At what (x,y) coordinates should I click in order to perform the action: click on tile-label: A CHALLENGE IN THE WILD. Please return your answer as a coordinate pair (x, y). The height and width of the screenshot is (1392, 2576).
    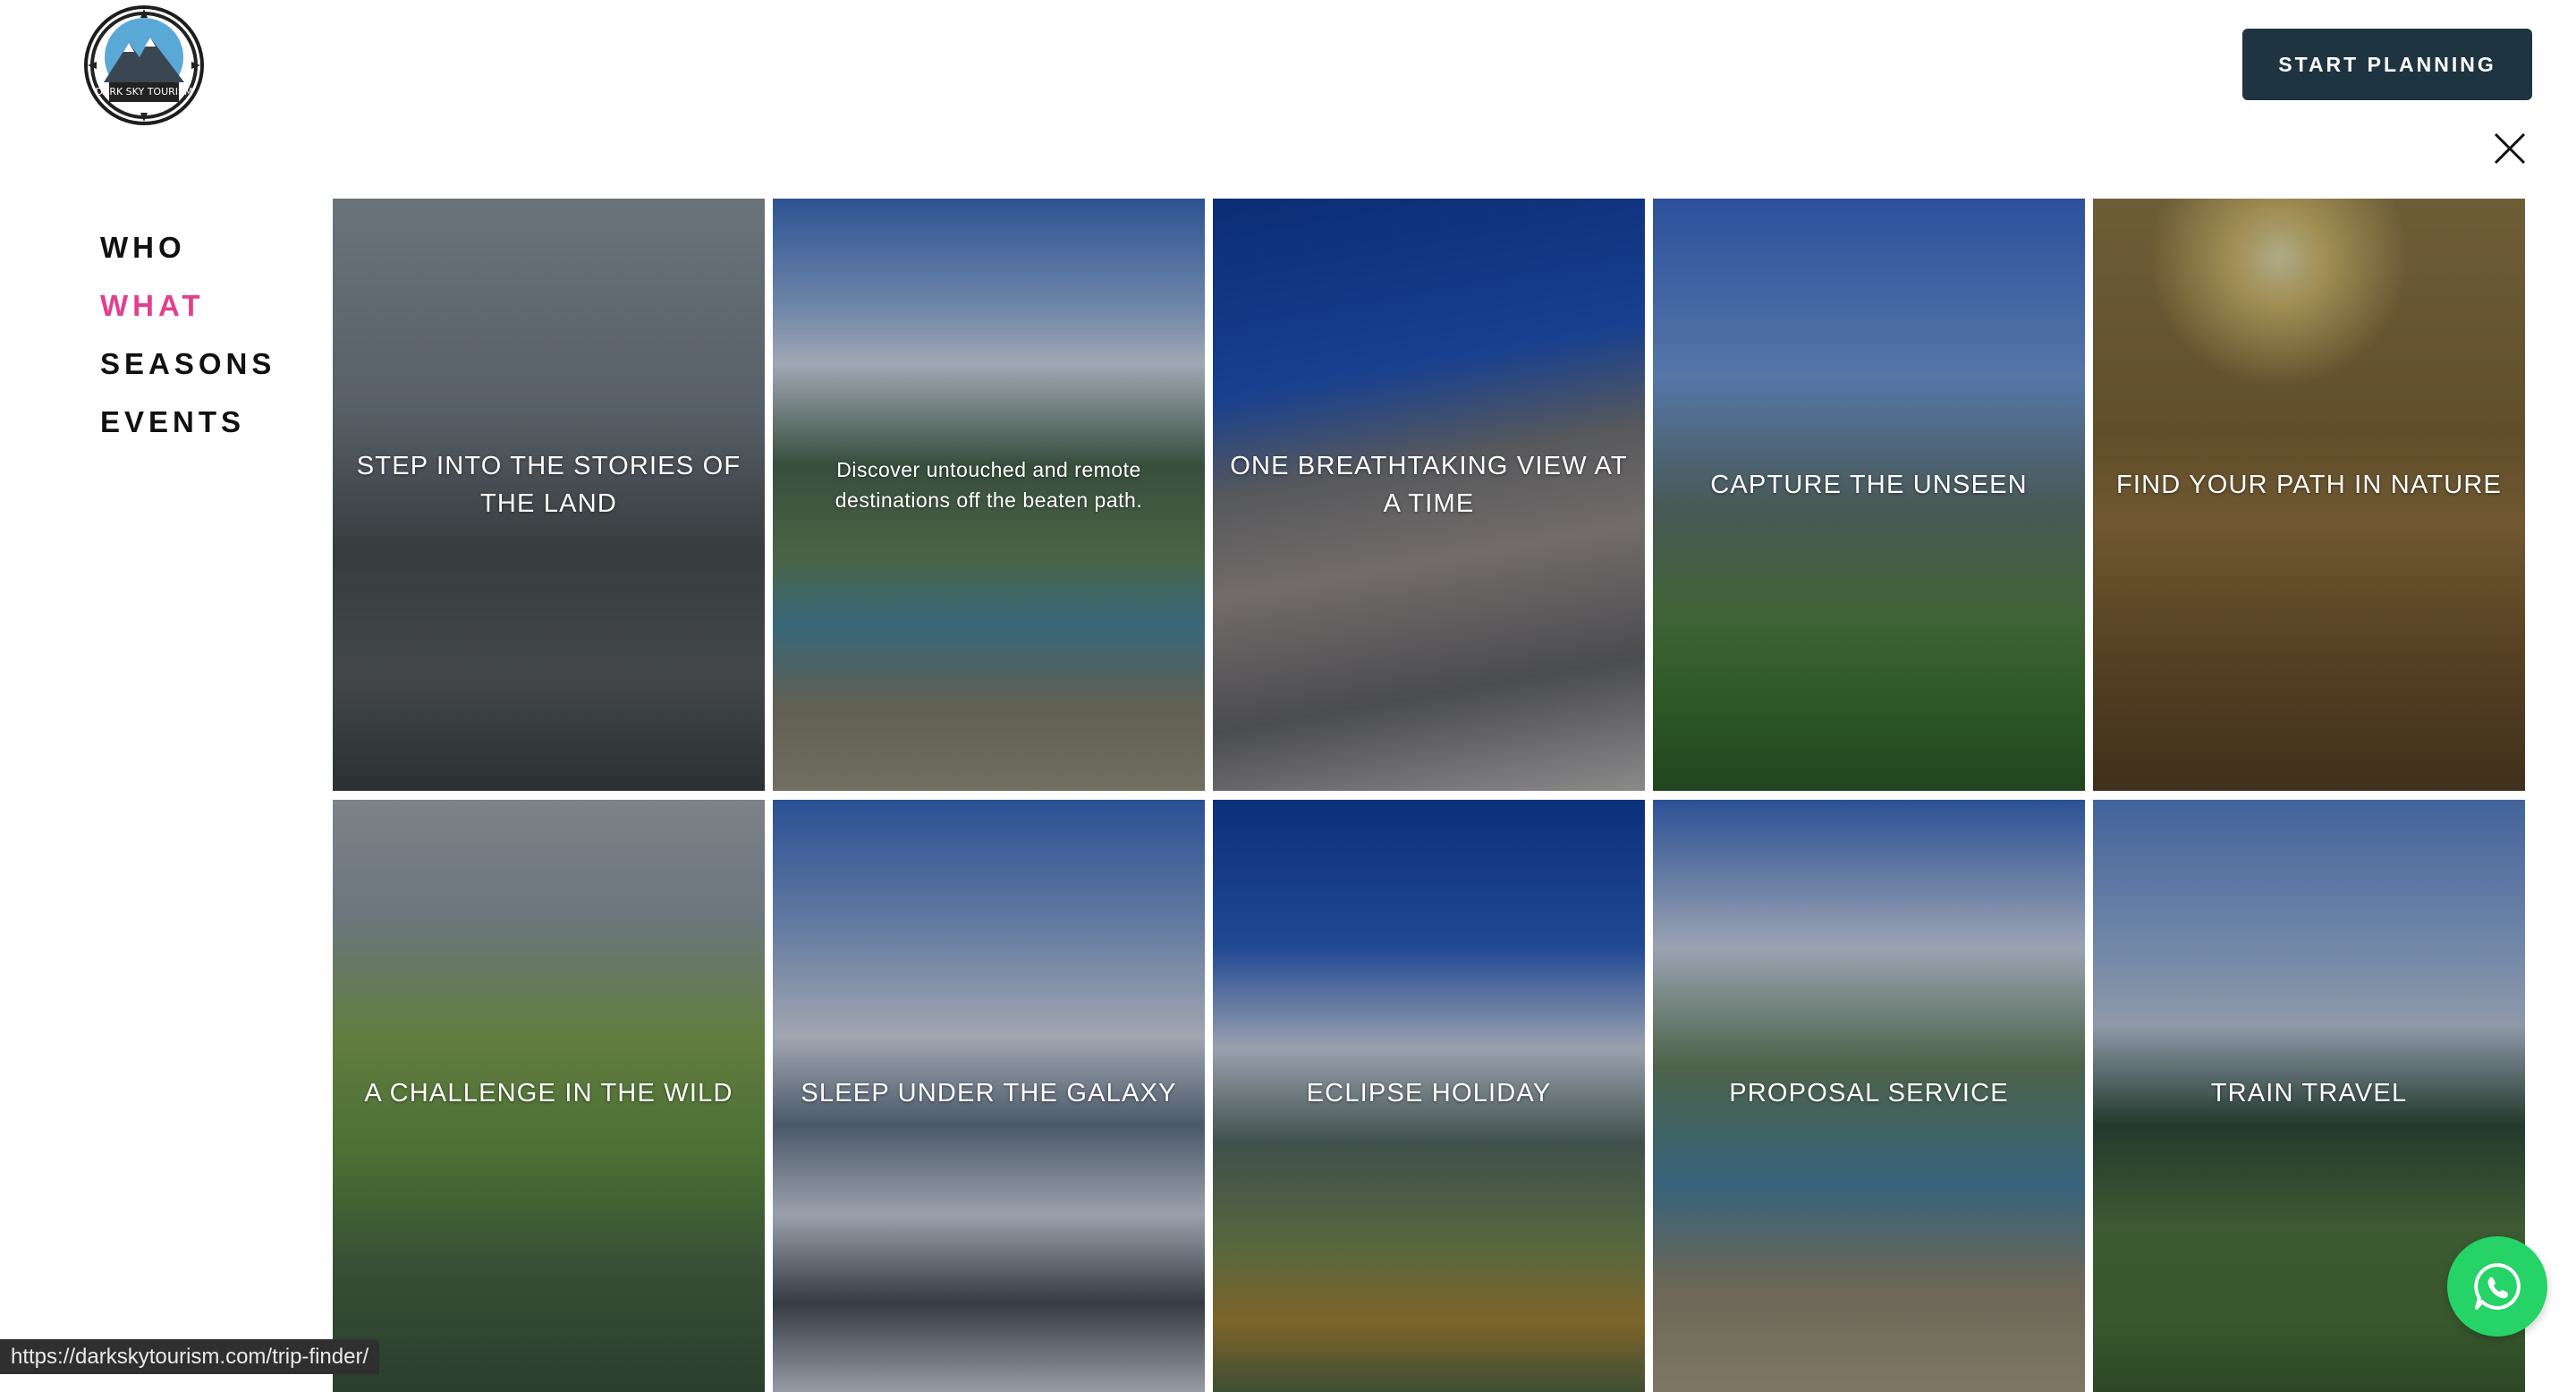
    Looking at the image, I should click on (548, 1093).